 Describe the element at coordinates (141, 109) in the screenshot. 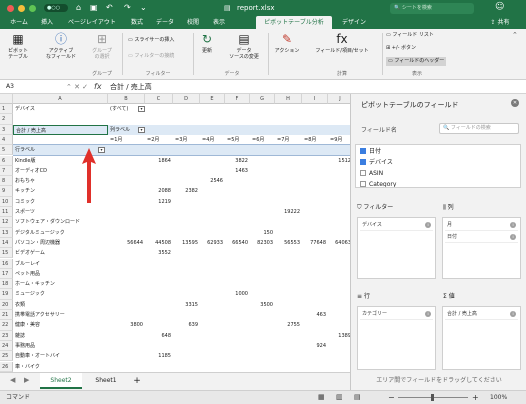

I see `filter-dropdown-button: ▾` at that location.